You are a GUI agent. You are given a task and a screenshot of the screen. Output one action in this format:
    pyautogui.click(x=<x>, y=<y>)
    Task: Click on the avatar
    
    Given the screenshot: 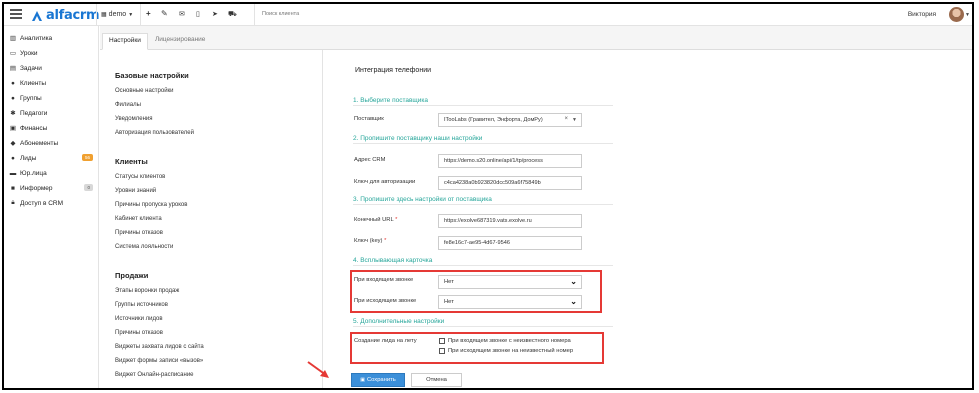 What is the action you would take?
    pyautogui.click(x=956, y=14)
    